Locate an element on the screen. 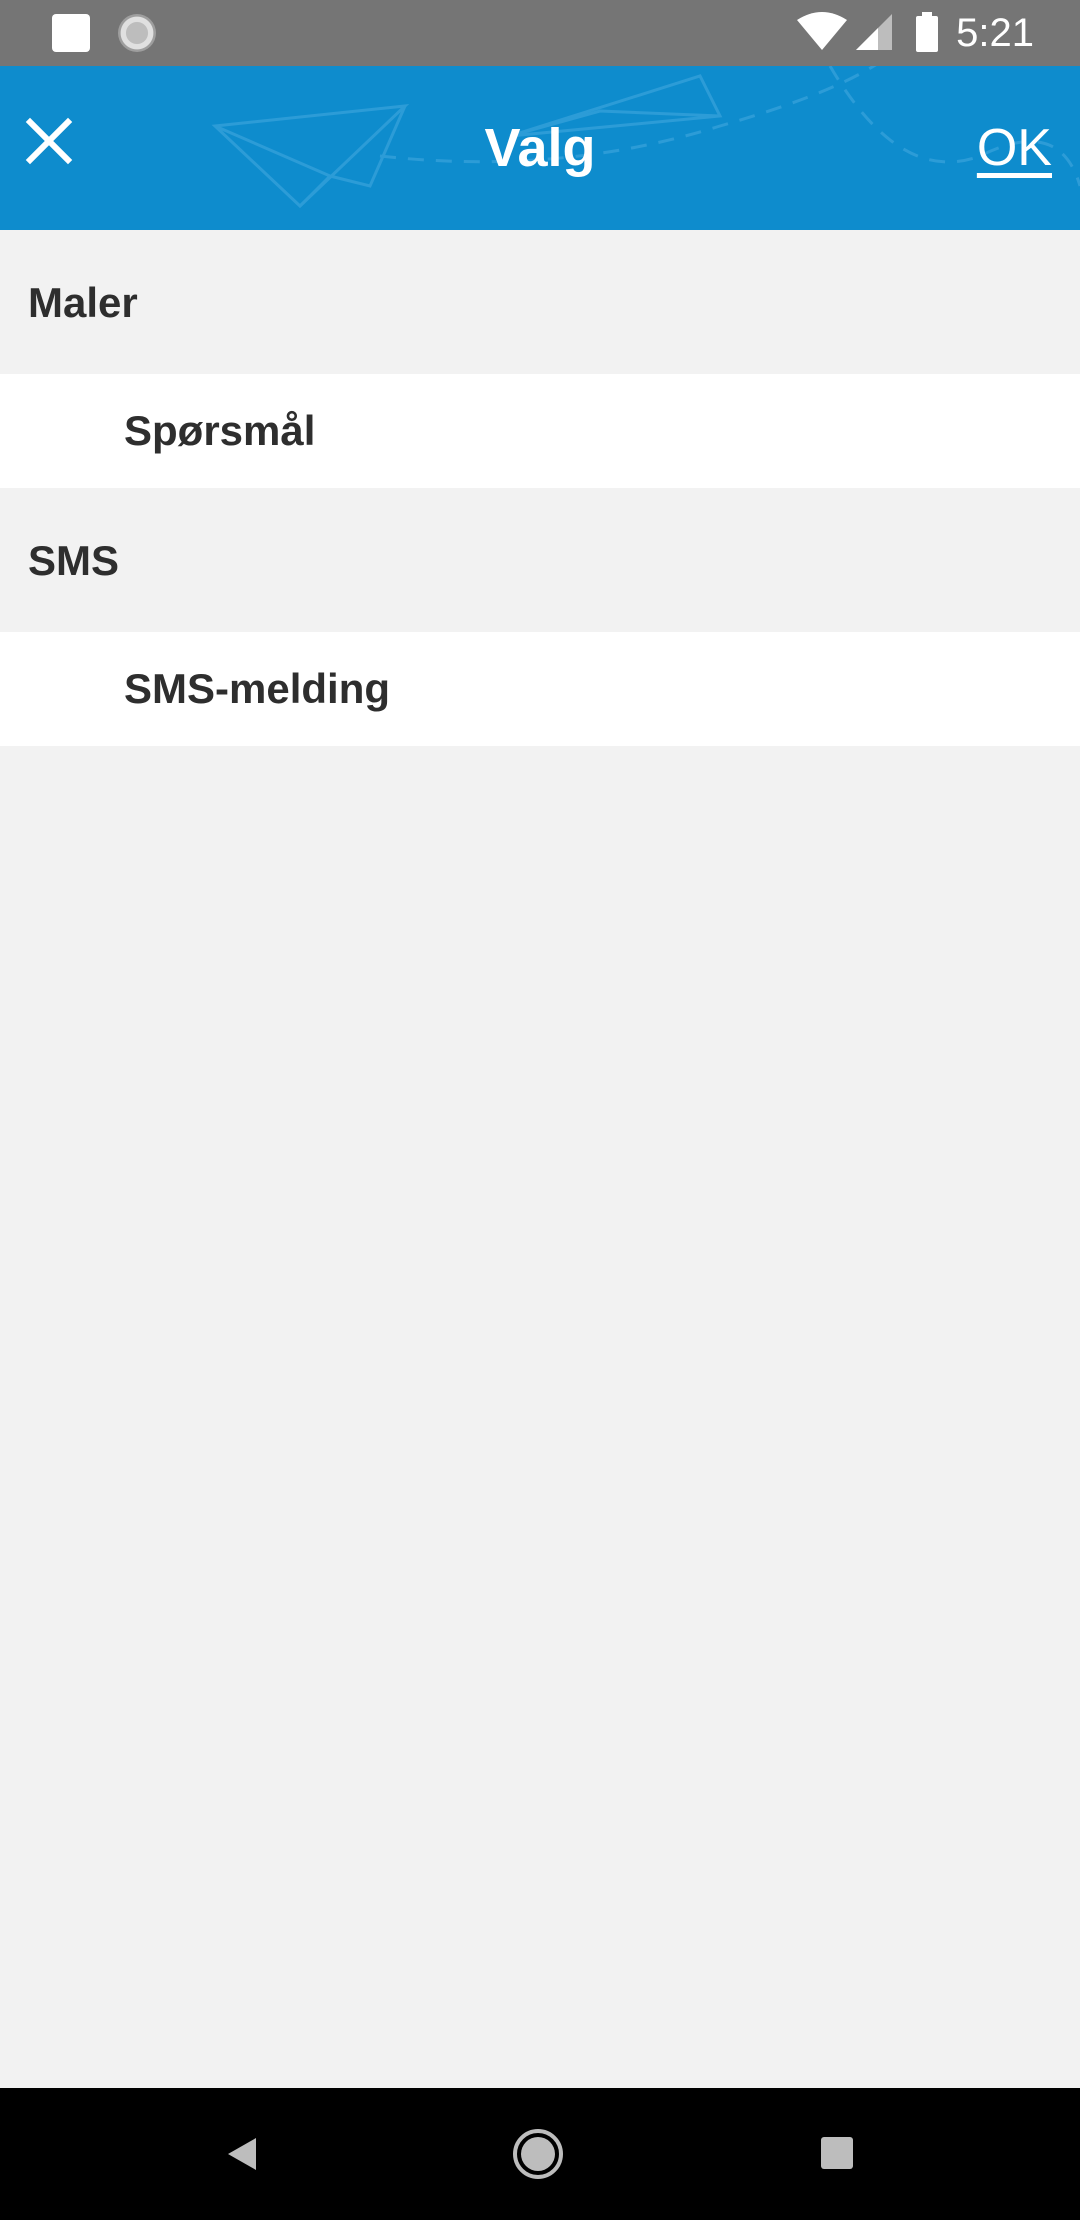  list-item-label: Spørsmål is located at coordinates (220, 430).